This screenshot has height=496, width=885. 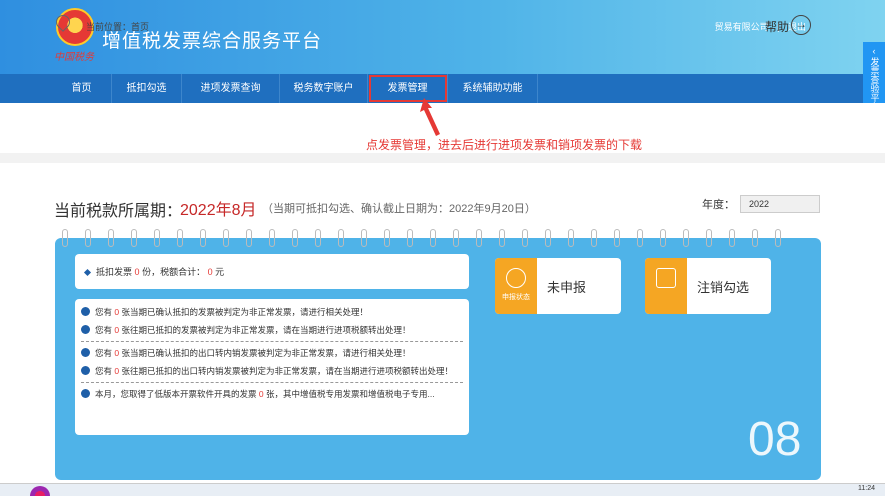 What do you see at coordinates (114, 272) in the screenshot?
I see `summary-prefix: 抵扣发票` at bounding box center [114, 272].